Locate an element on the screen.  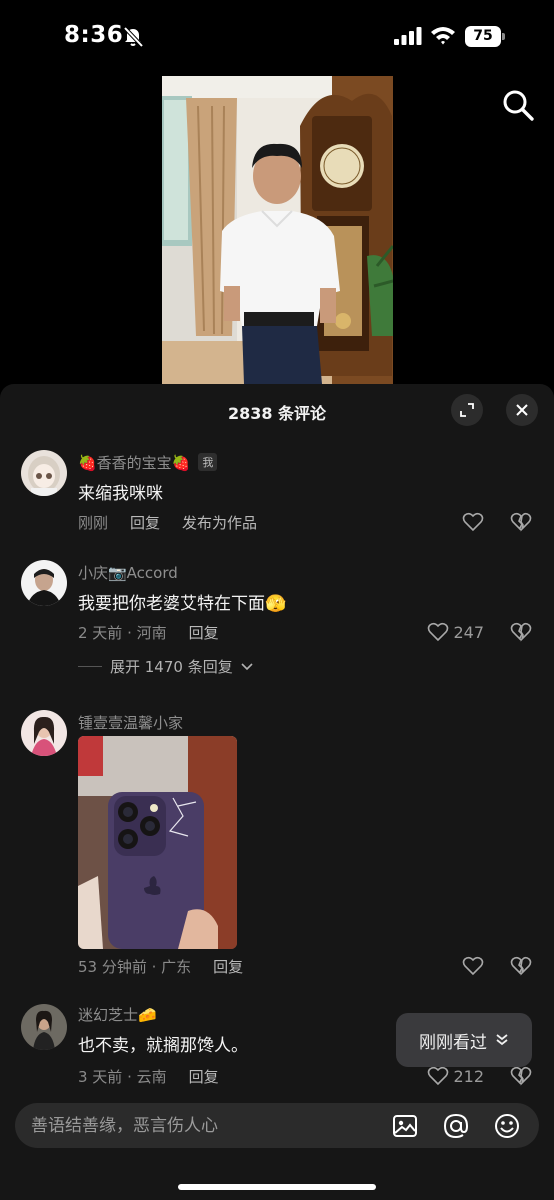
expand-icon is located at coordinates (467, 410).